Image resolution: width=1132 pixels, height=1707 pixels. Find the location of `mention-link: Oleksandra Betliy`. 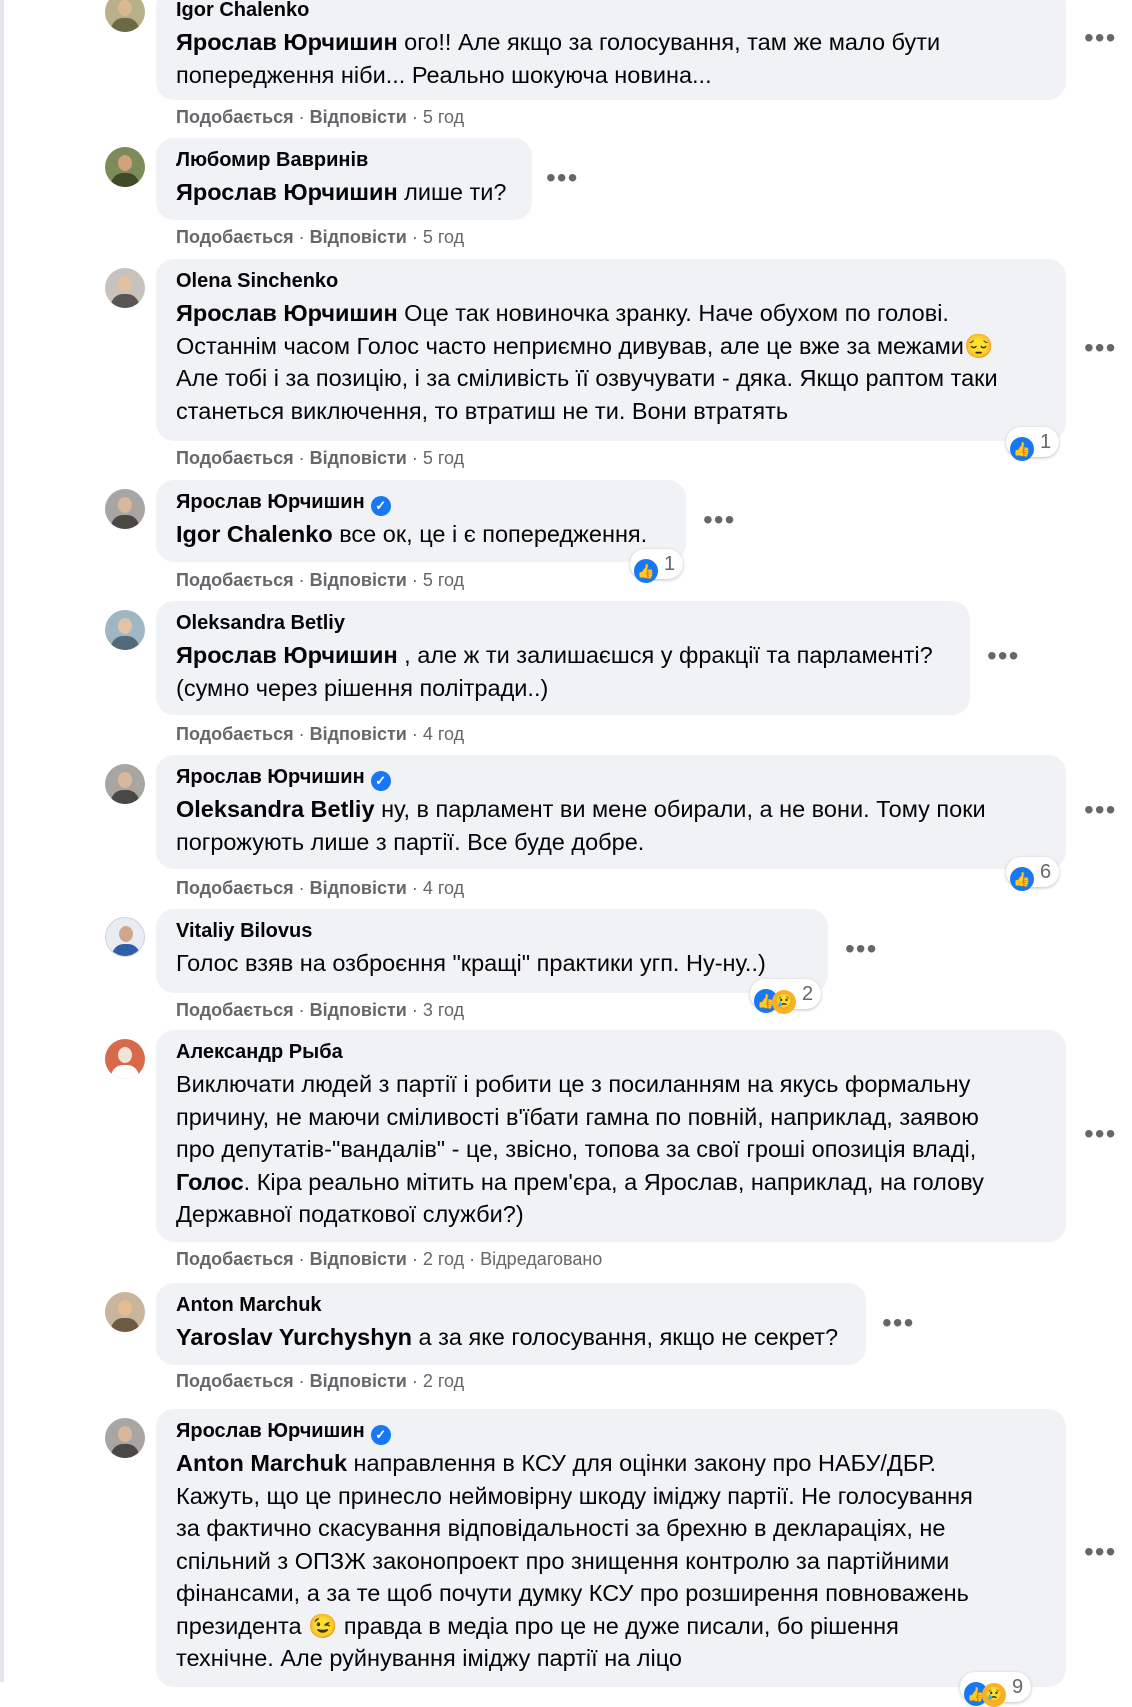

mention-link: Oleksandra Betliy is located at coordinates (275, 809).